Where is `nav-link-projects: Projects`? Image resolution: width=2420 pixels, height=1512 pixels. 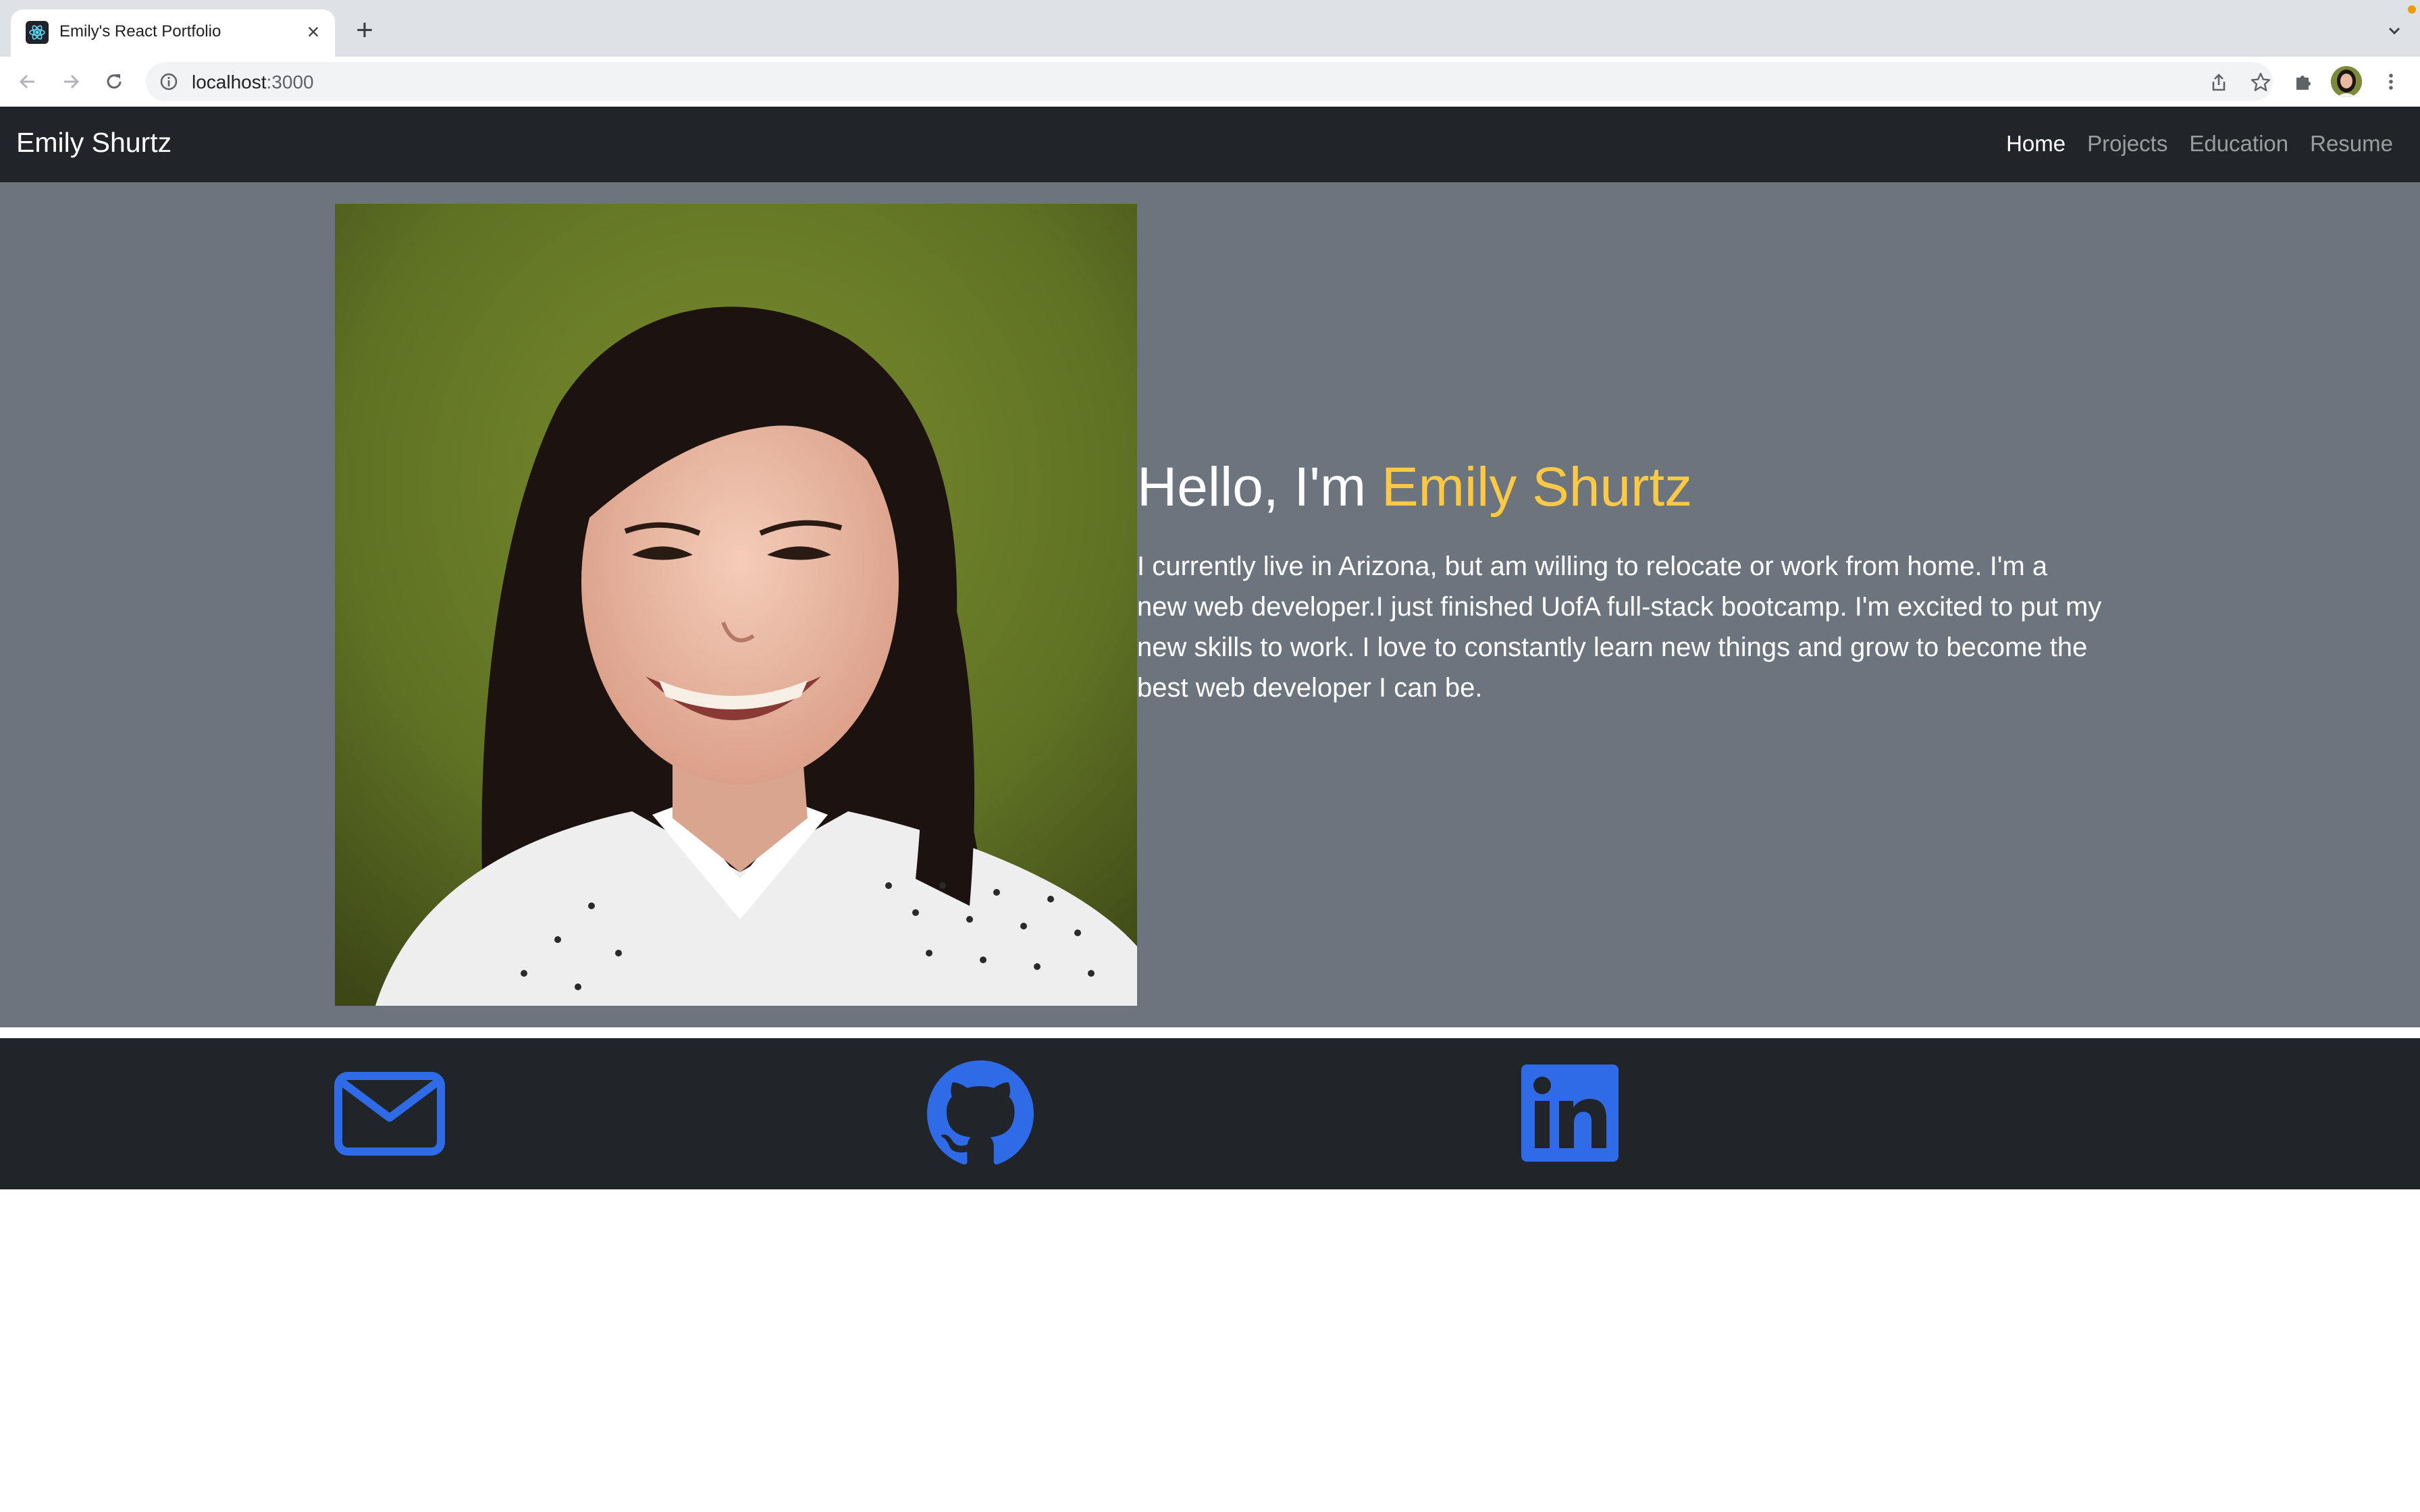
nav-link-projects: Projects is located at coordinates (2127, 144).